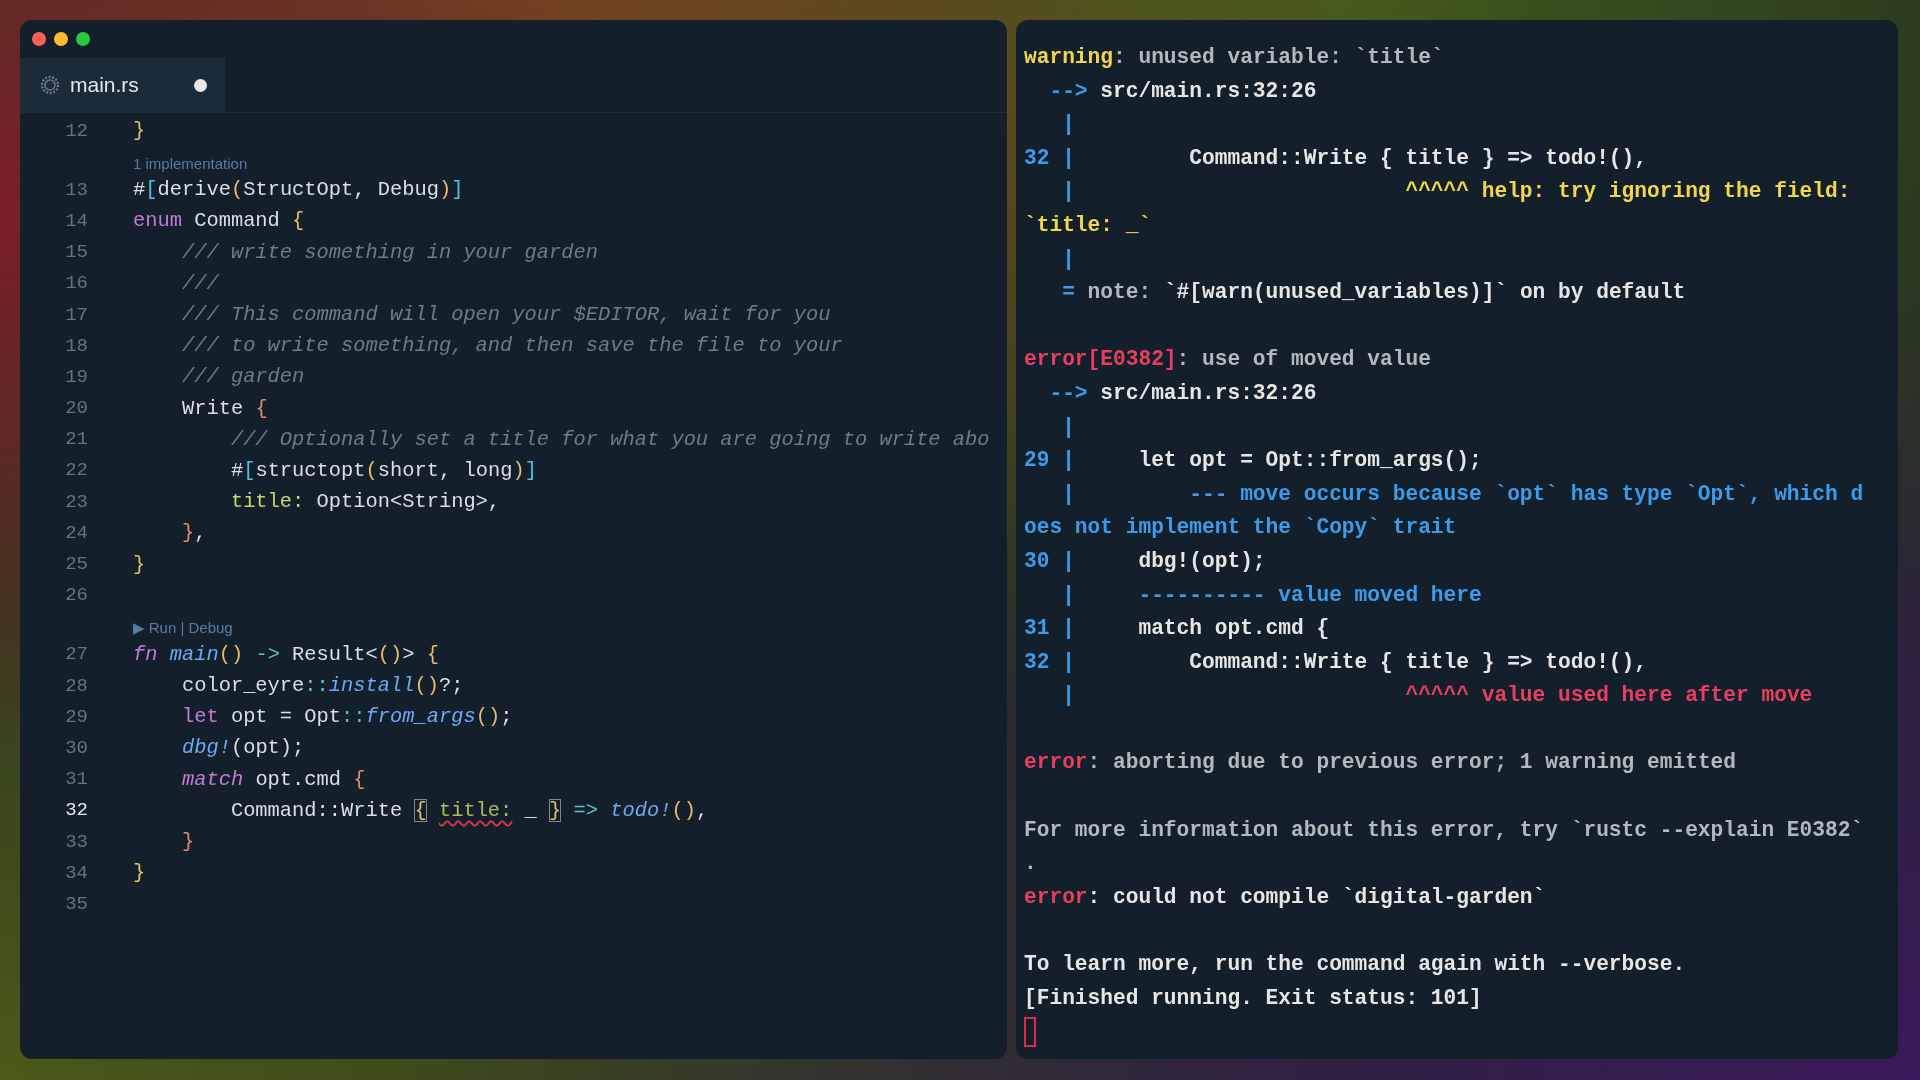  I want to click on tab-label: main.rs, so click(105, 85).